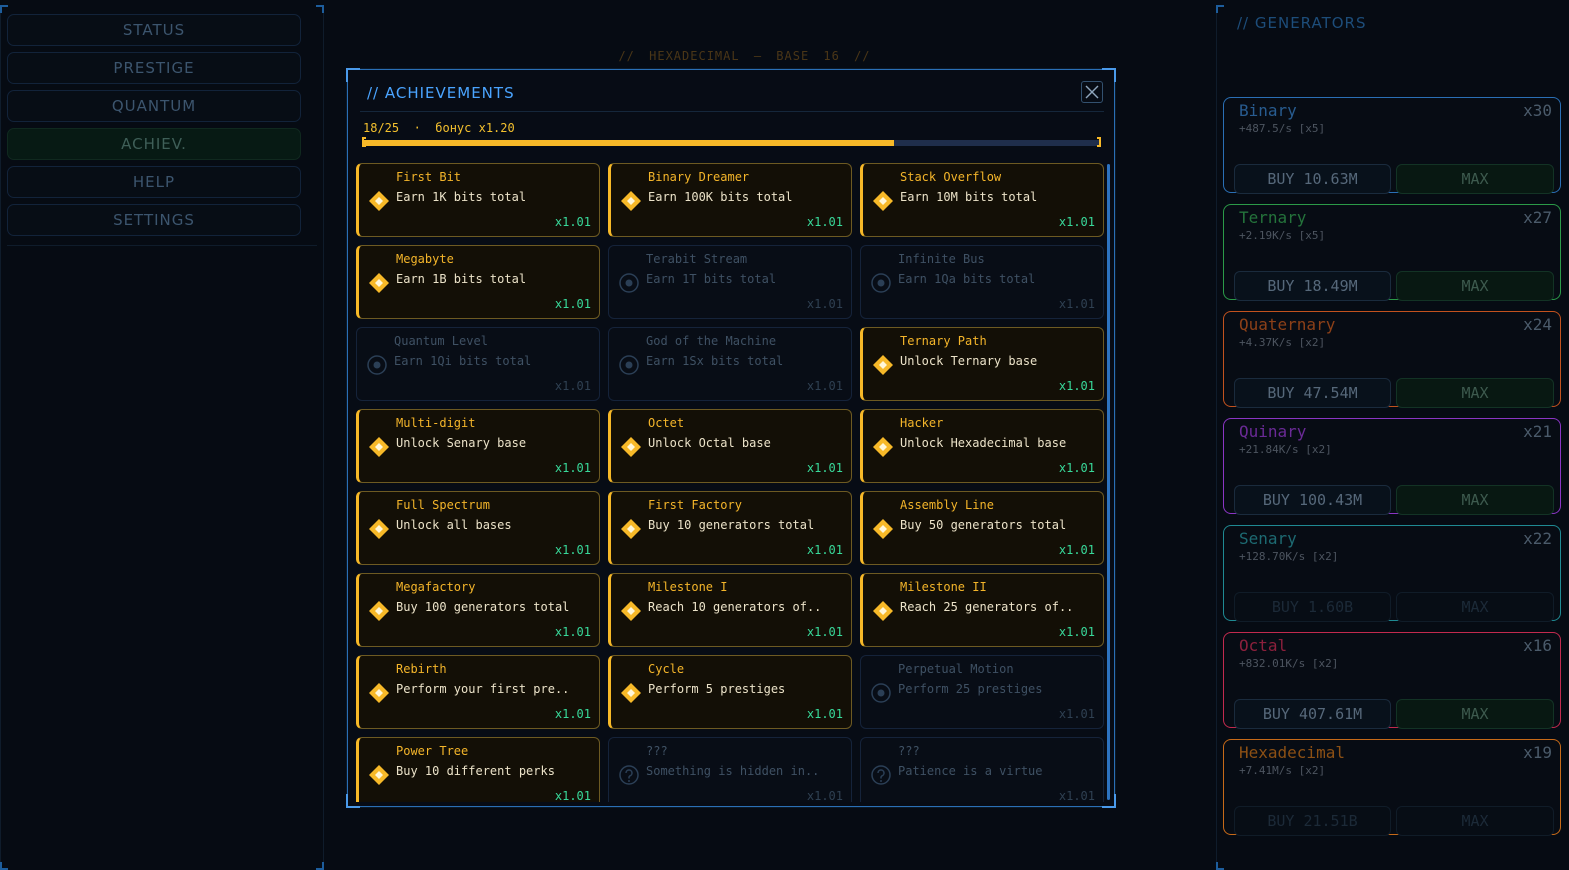 The width and height of the screenshot is (1569, 870). I want to click on nav-achiev-button: ACHIEV., so click(154, 144).